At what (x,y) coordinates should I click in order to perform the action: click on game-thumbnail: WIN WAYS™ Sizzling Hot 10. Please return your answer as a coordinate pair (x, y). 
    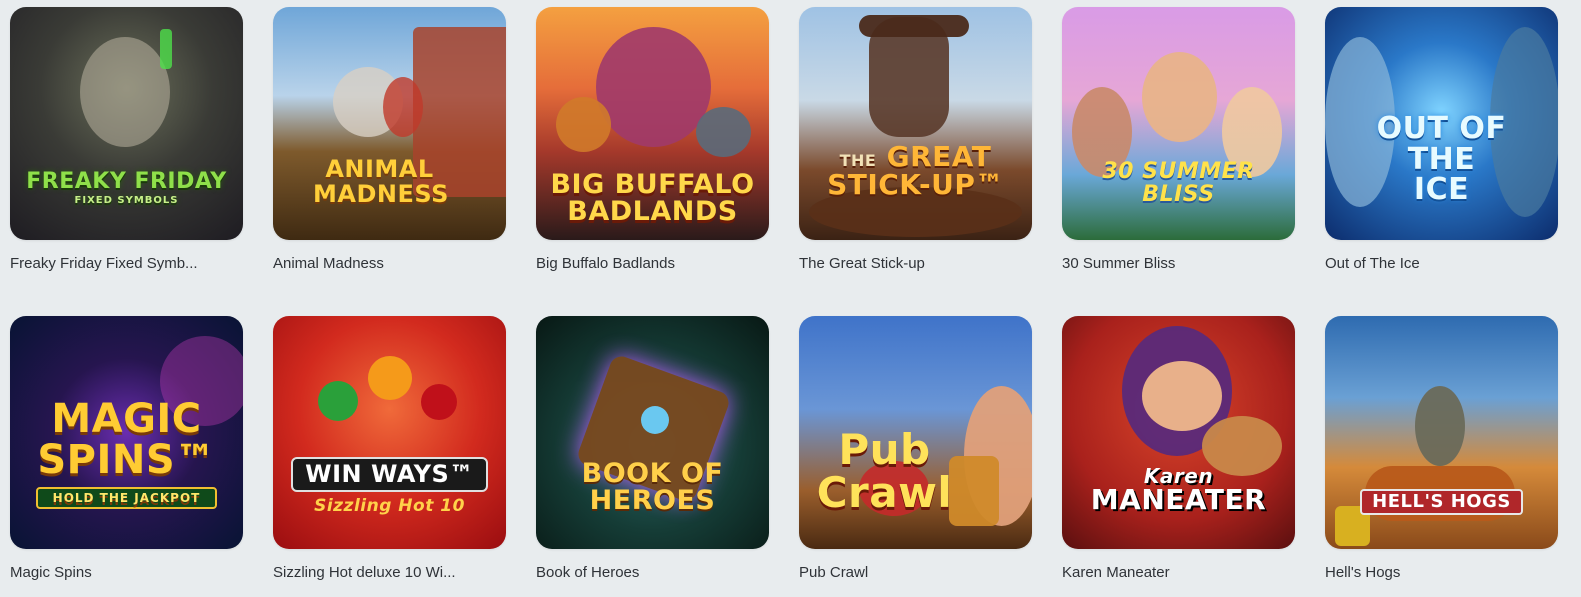
    Looking at the image, I should click on (389, 432).